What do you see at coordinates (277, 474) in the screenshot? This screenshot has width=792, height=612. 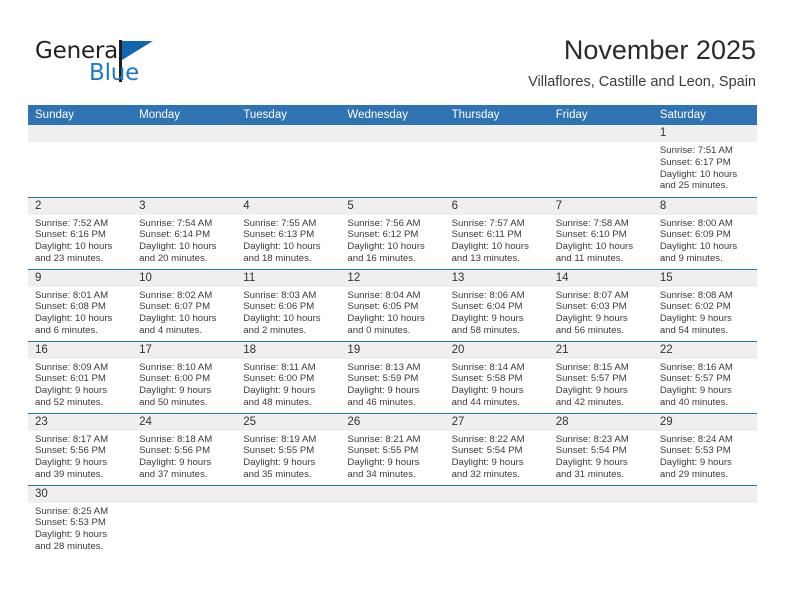 I see `sun-times-line: and 35 minutes.` at bounding box center [277, 474].